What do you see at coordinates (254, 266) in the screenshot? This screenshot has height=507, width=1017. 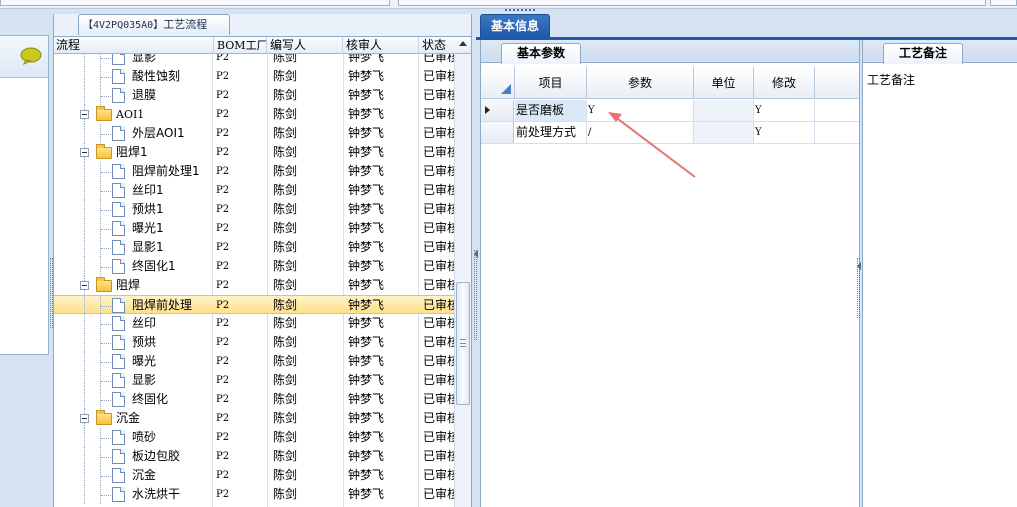 I see `tree-row: 终固化1 P2 陈剑 钟梦飞 已审核` at bounding box center [254, 266].